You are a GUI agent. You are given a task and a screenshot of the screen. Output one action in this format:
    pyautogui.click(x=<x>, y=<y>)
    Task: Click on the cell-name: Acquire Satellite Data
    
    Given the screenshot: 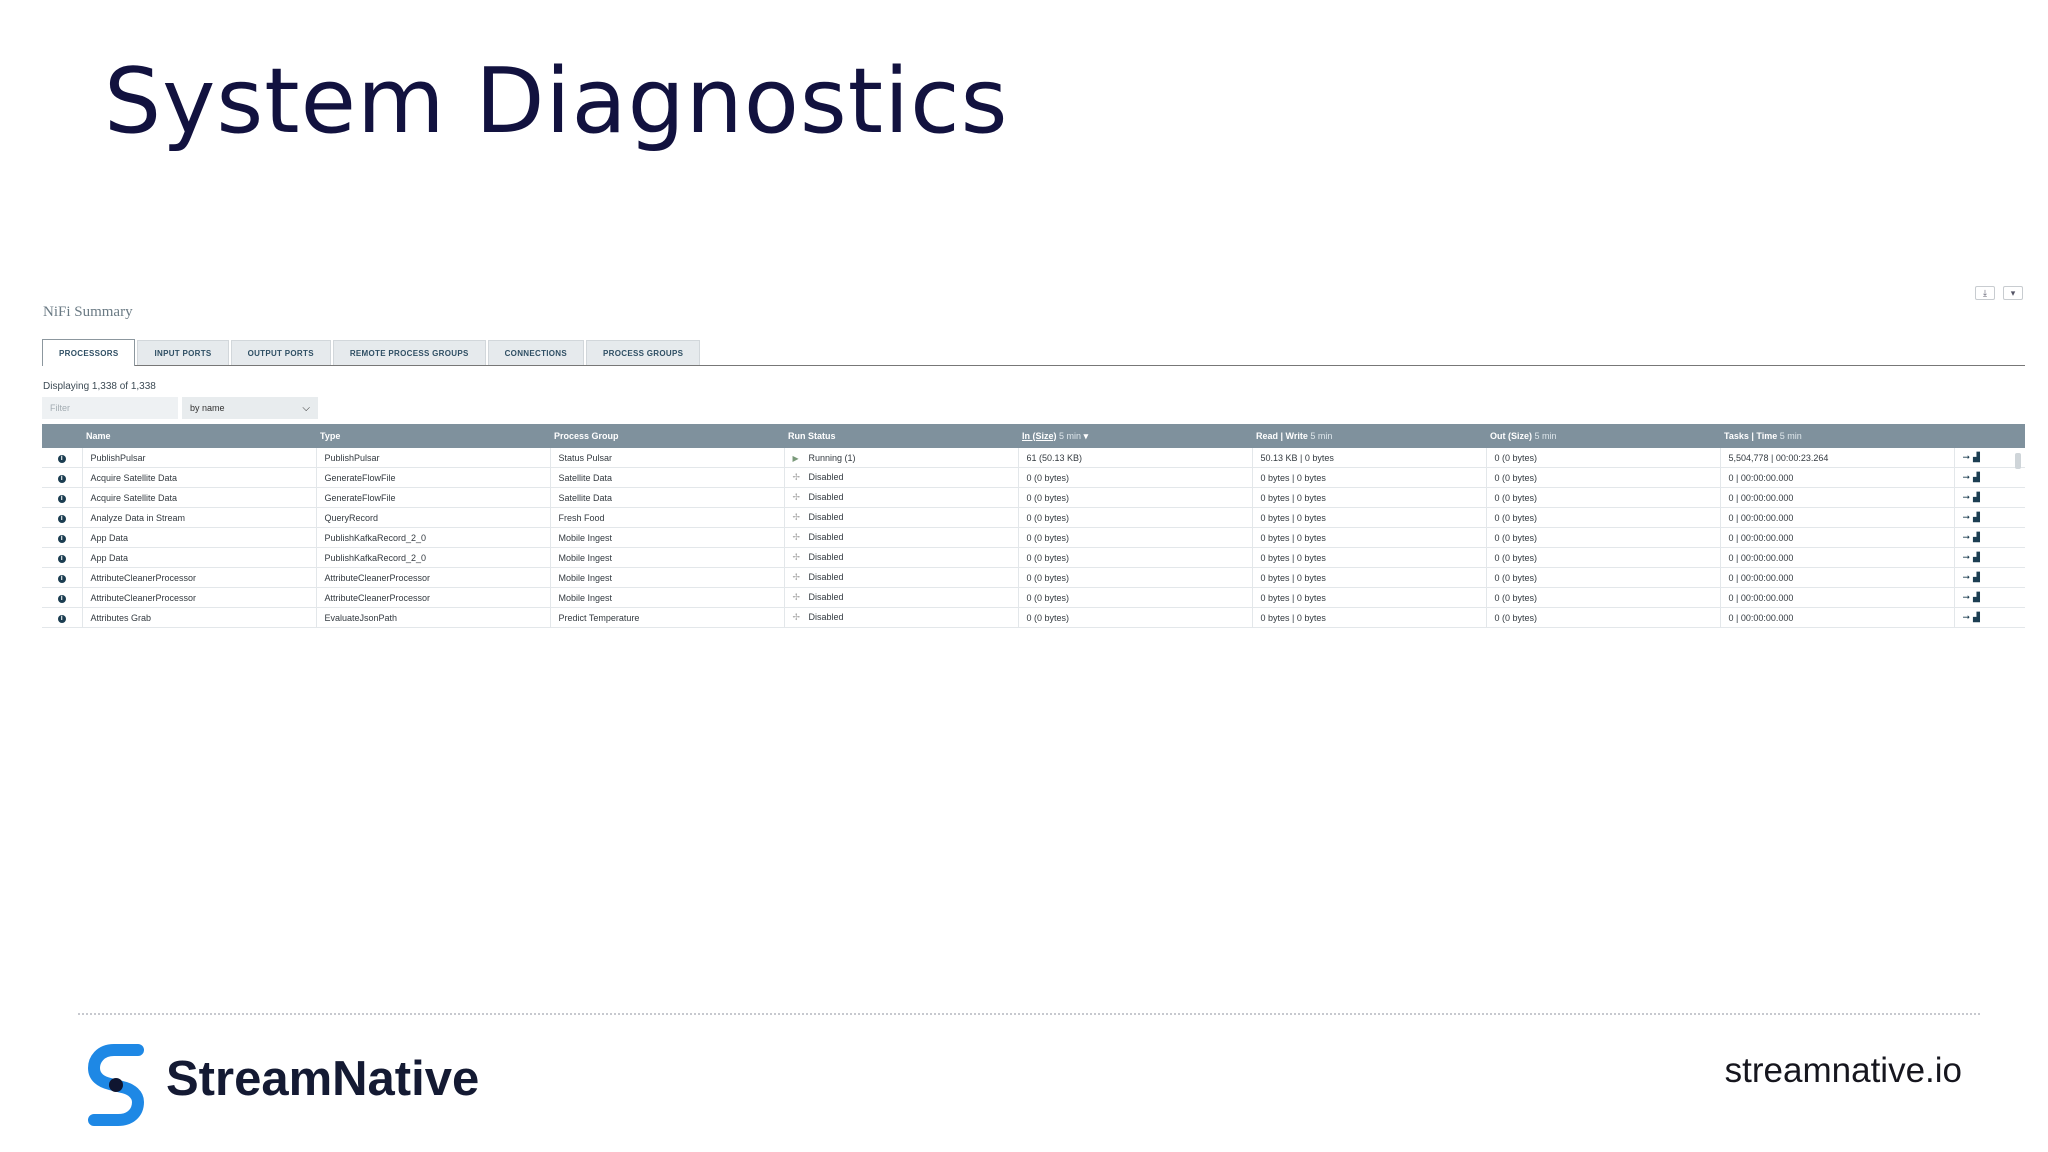 What is the action you would take?
    pyautogui.click(x=198, y=497)
    